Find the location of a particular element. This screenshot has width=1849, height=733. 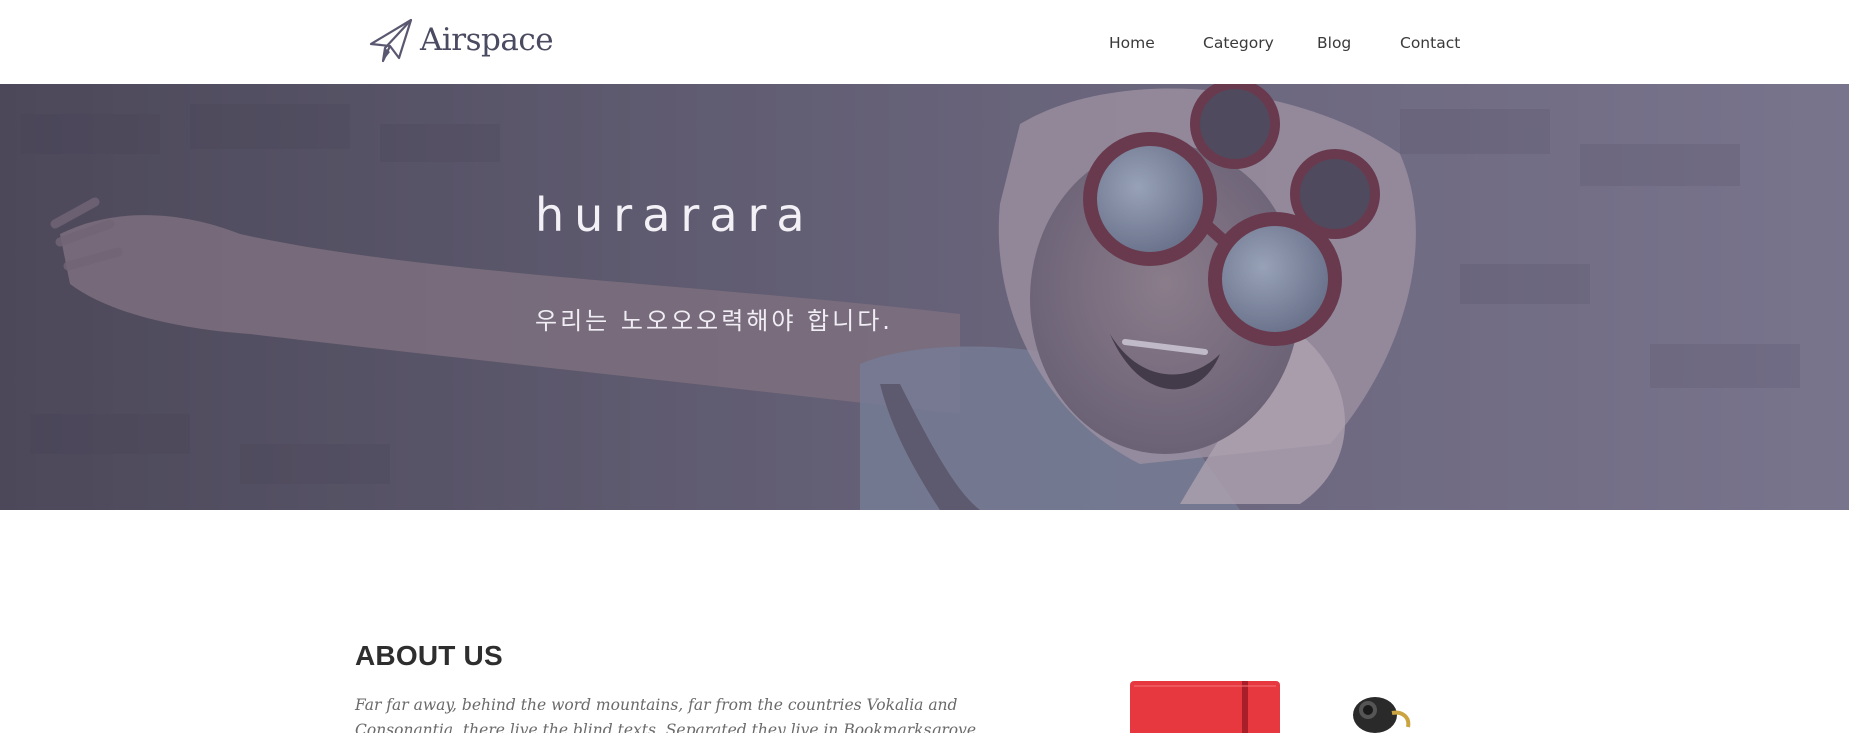

nav-category-link: Category is located at coordinates (1260, 43).